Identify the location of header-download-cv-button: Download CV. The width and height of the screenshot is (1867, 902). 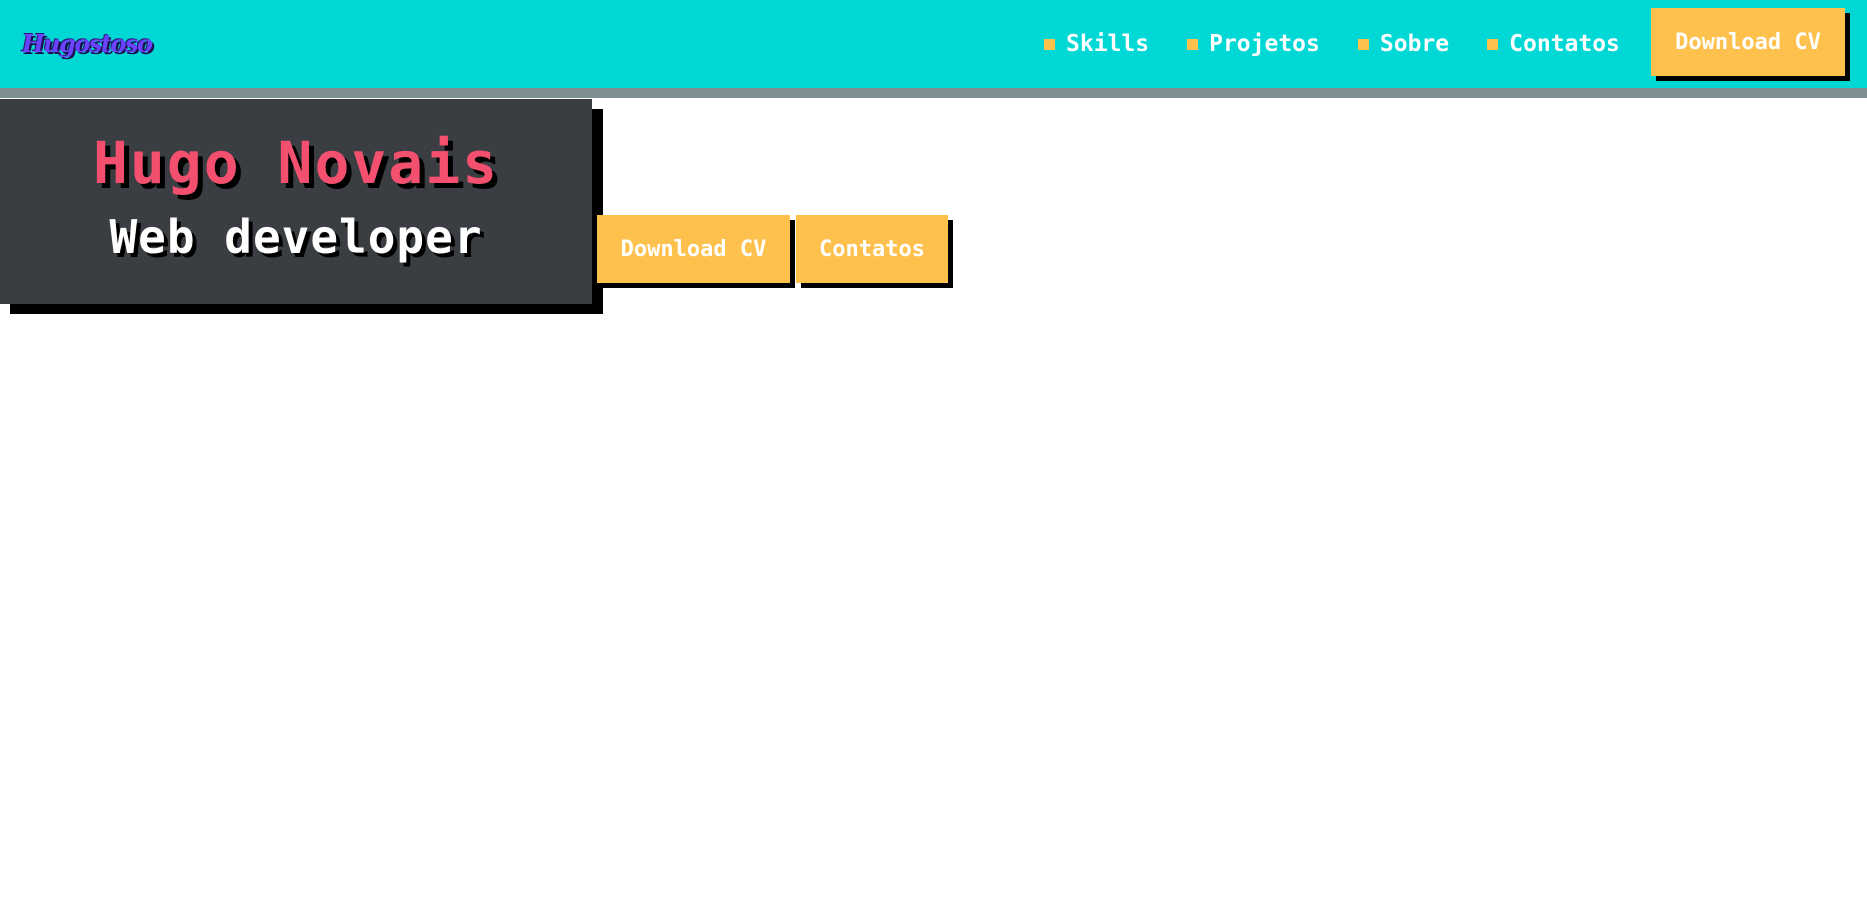
(1748, 42).